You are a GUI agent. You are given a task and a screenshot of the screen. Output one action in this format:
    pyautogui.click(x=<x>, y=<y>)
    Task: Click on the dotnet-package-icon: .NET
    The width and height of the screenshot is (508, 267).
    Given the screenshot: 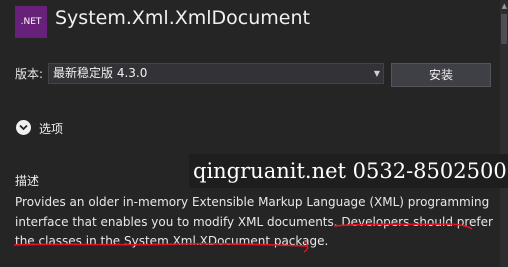 What is the action you would take?
    pyautogui.click(x=31, y=22)
    